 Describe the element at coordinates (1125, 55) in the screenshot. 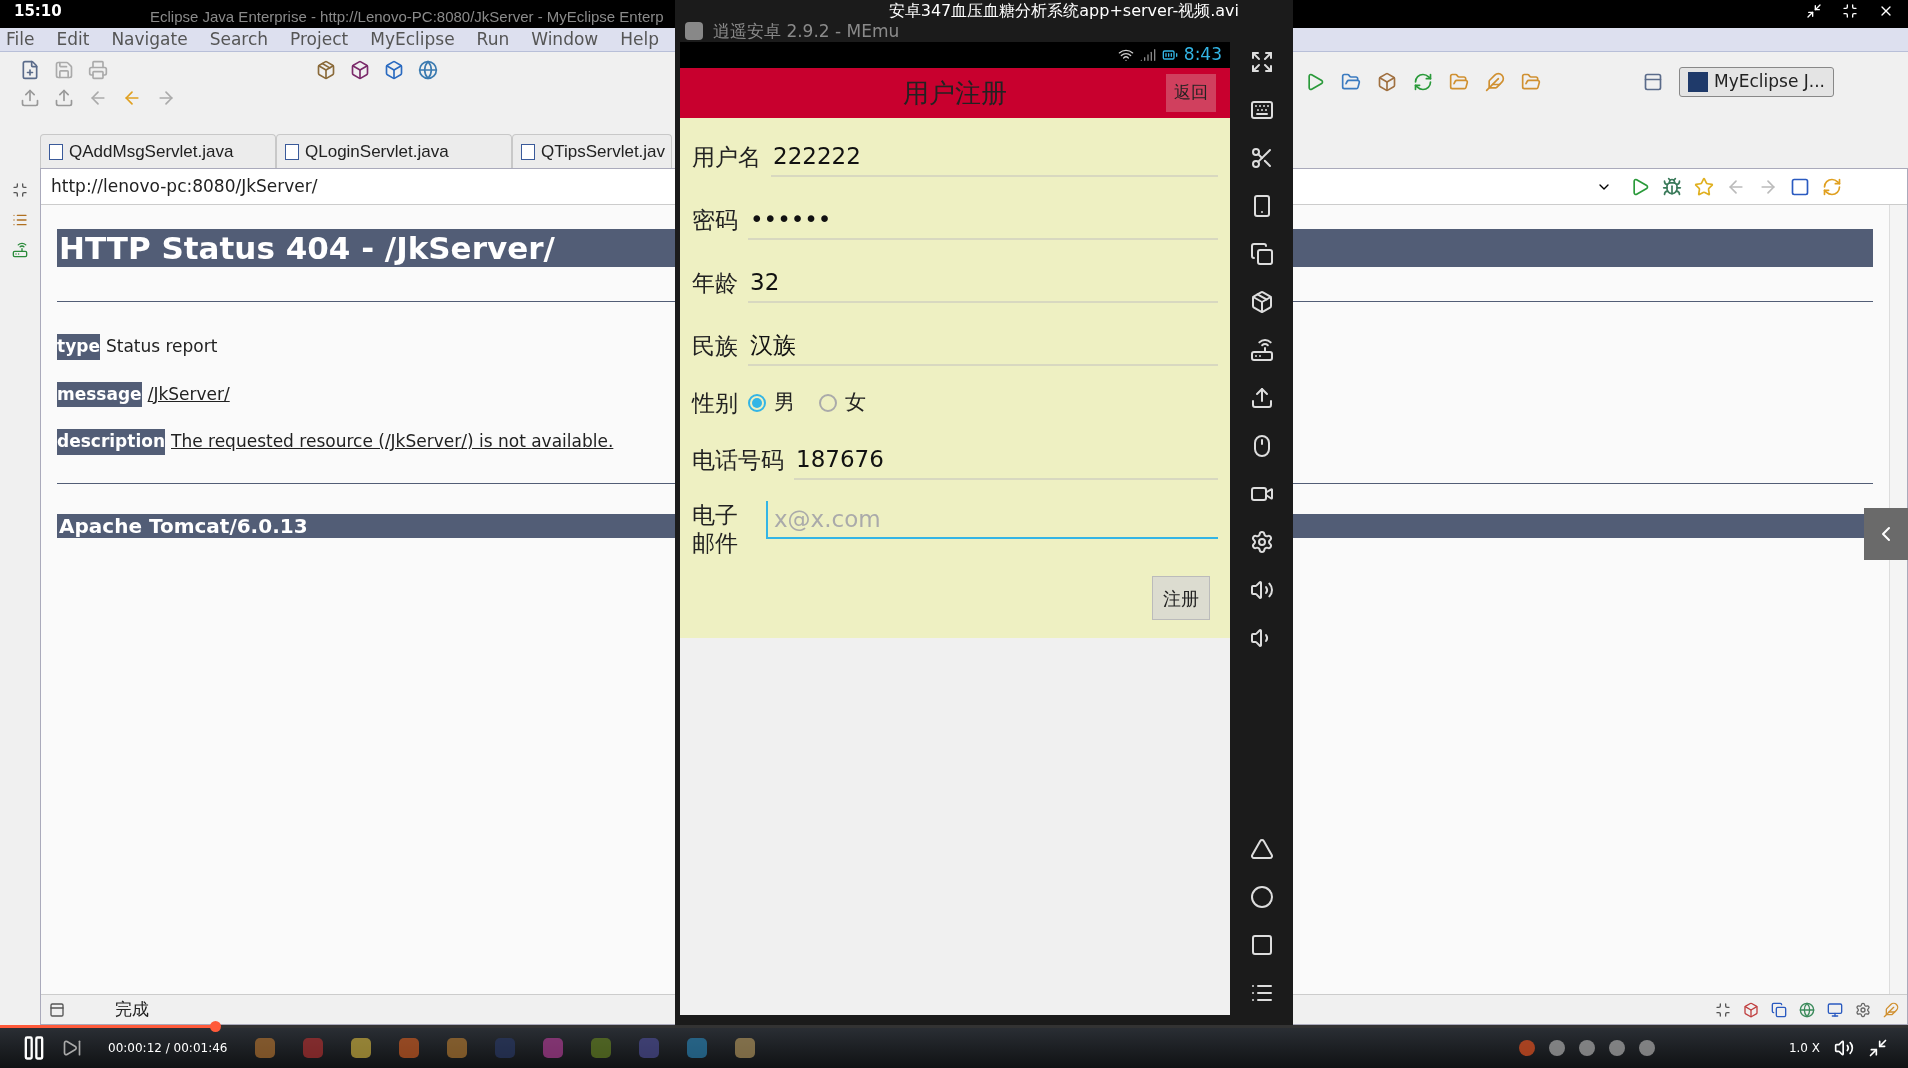

I see `wifi-icon` at that location.